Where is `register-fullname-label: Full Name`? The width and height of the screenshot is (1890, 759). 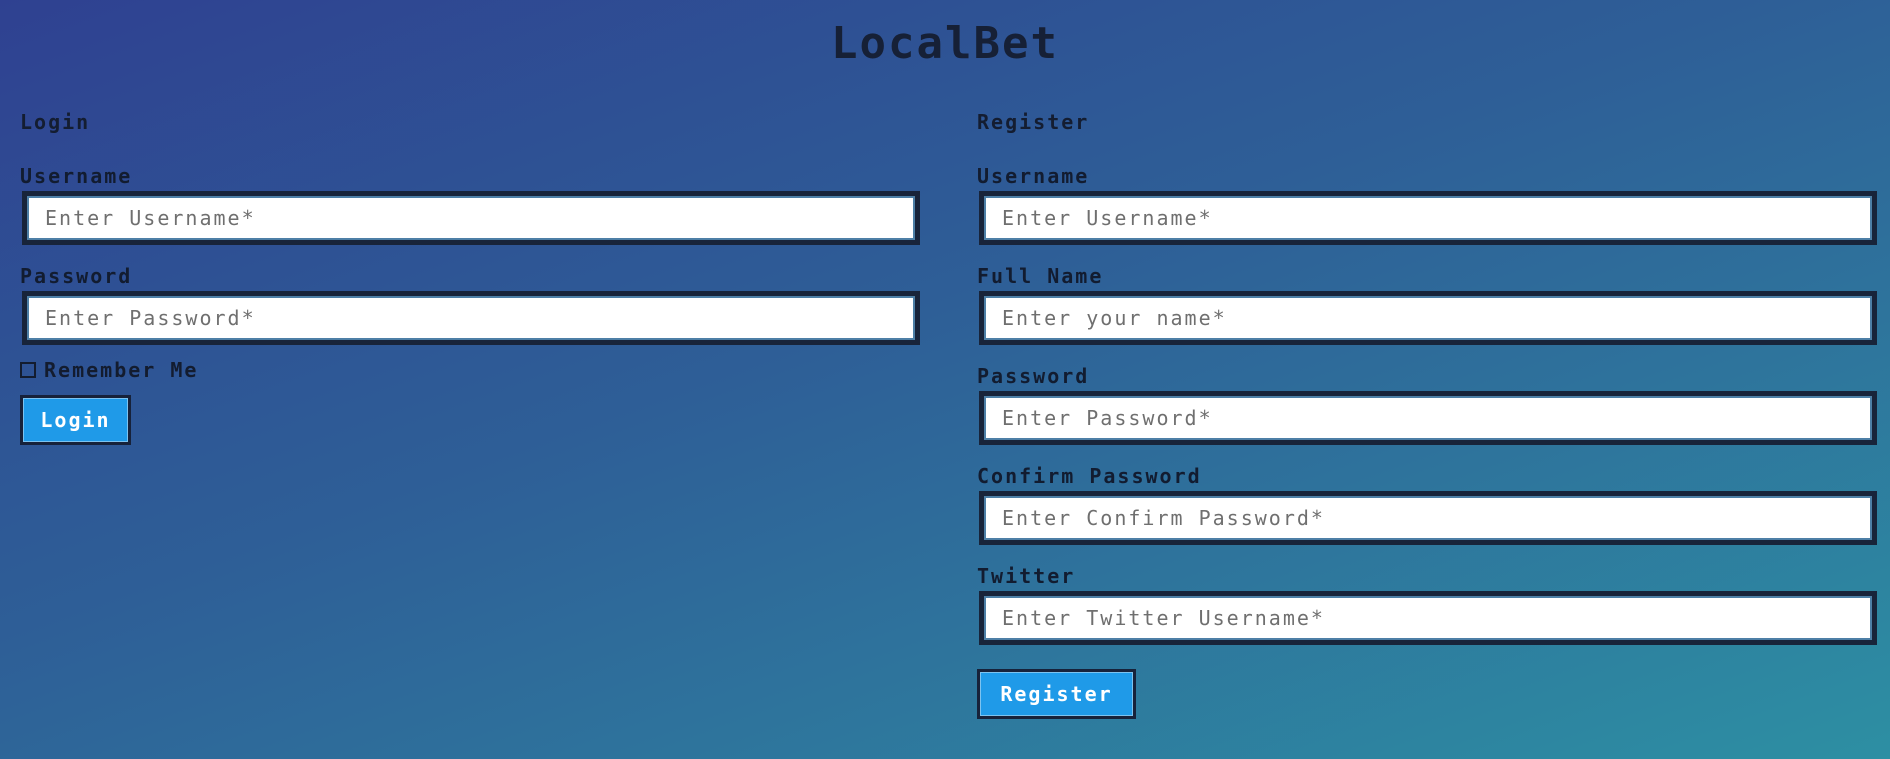
register-fullname-label: Full Name is located at coordinates (1040, 276).